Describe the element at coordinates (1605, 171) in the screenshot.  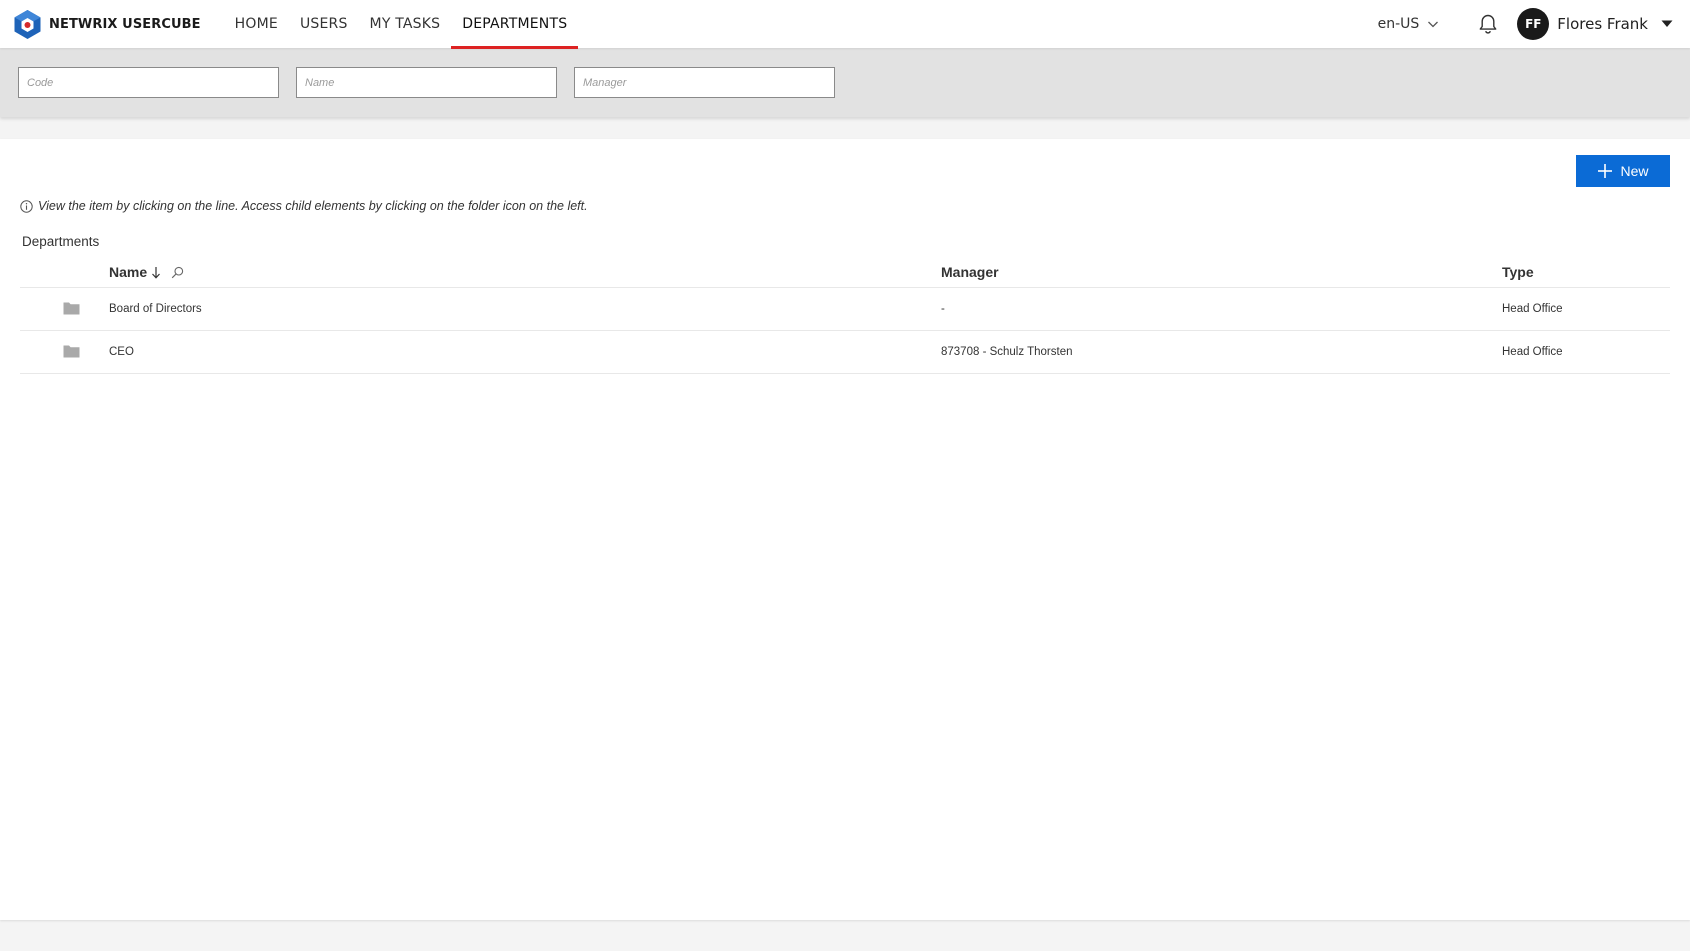
I see `plus-icon` at that location.